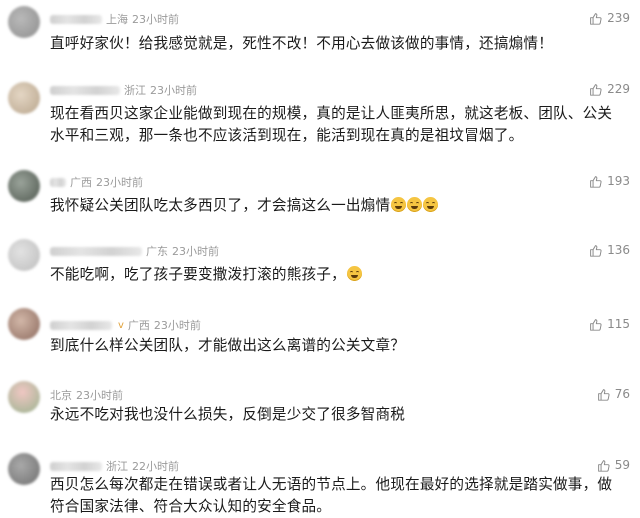 The width and height of the screenshot is (640, 518). I want to click on location: 北京, so click(61, 395).